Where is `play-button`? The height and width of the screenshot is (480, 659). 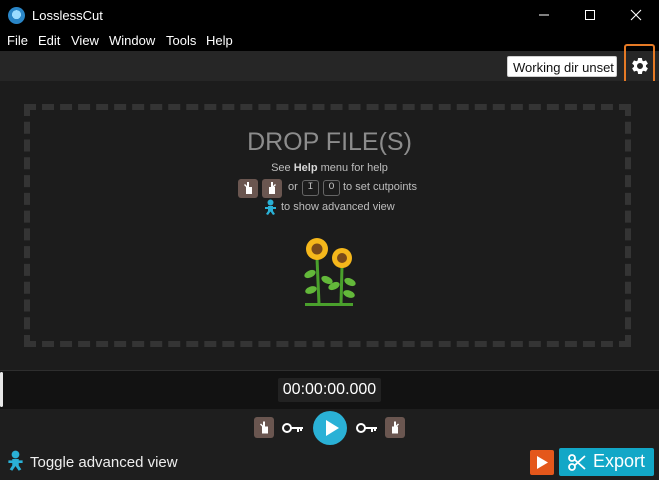
play-button is located at coordinates (330, 428).